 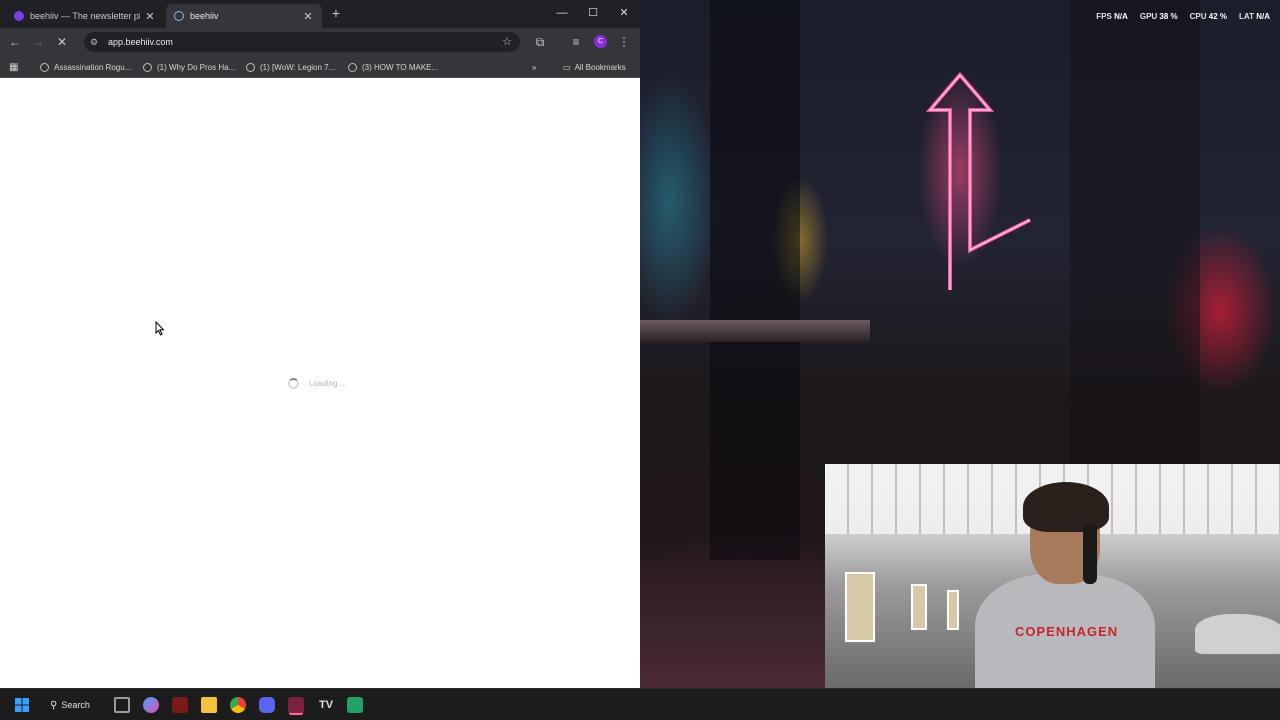 I want to click on back-button: ←, so click(x=15, y=42).